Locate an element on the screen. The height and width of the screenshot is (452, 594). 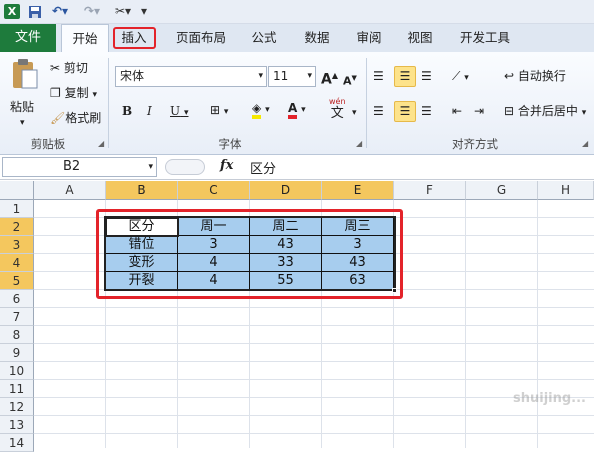
column-header-g: G is located at coordinates (502, 190).